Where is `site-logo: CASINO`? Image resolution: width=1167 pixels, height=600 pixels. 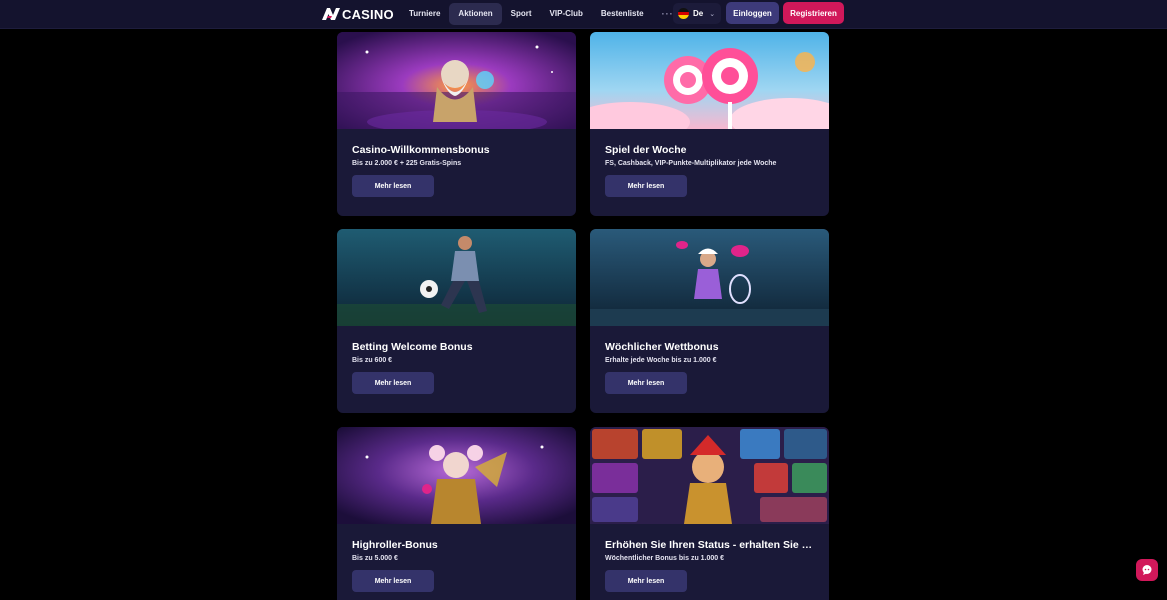 site-logo: CASINO is located at coordinates (358, 14).